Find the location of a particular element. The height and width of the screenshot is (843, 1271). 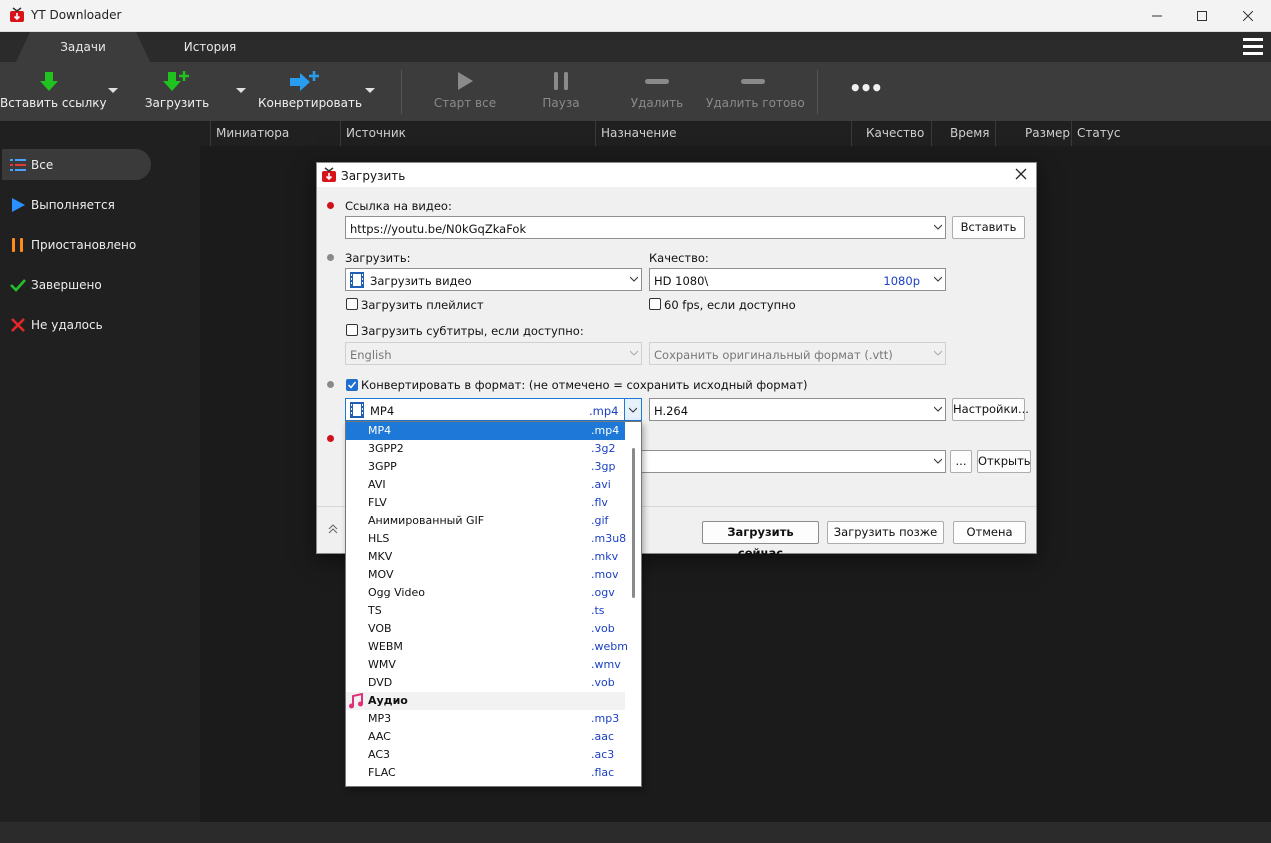

subtitle-language-select: English is located at coordinates (493, 353).